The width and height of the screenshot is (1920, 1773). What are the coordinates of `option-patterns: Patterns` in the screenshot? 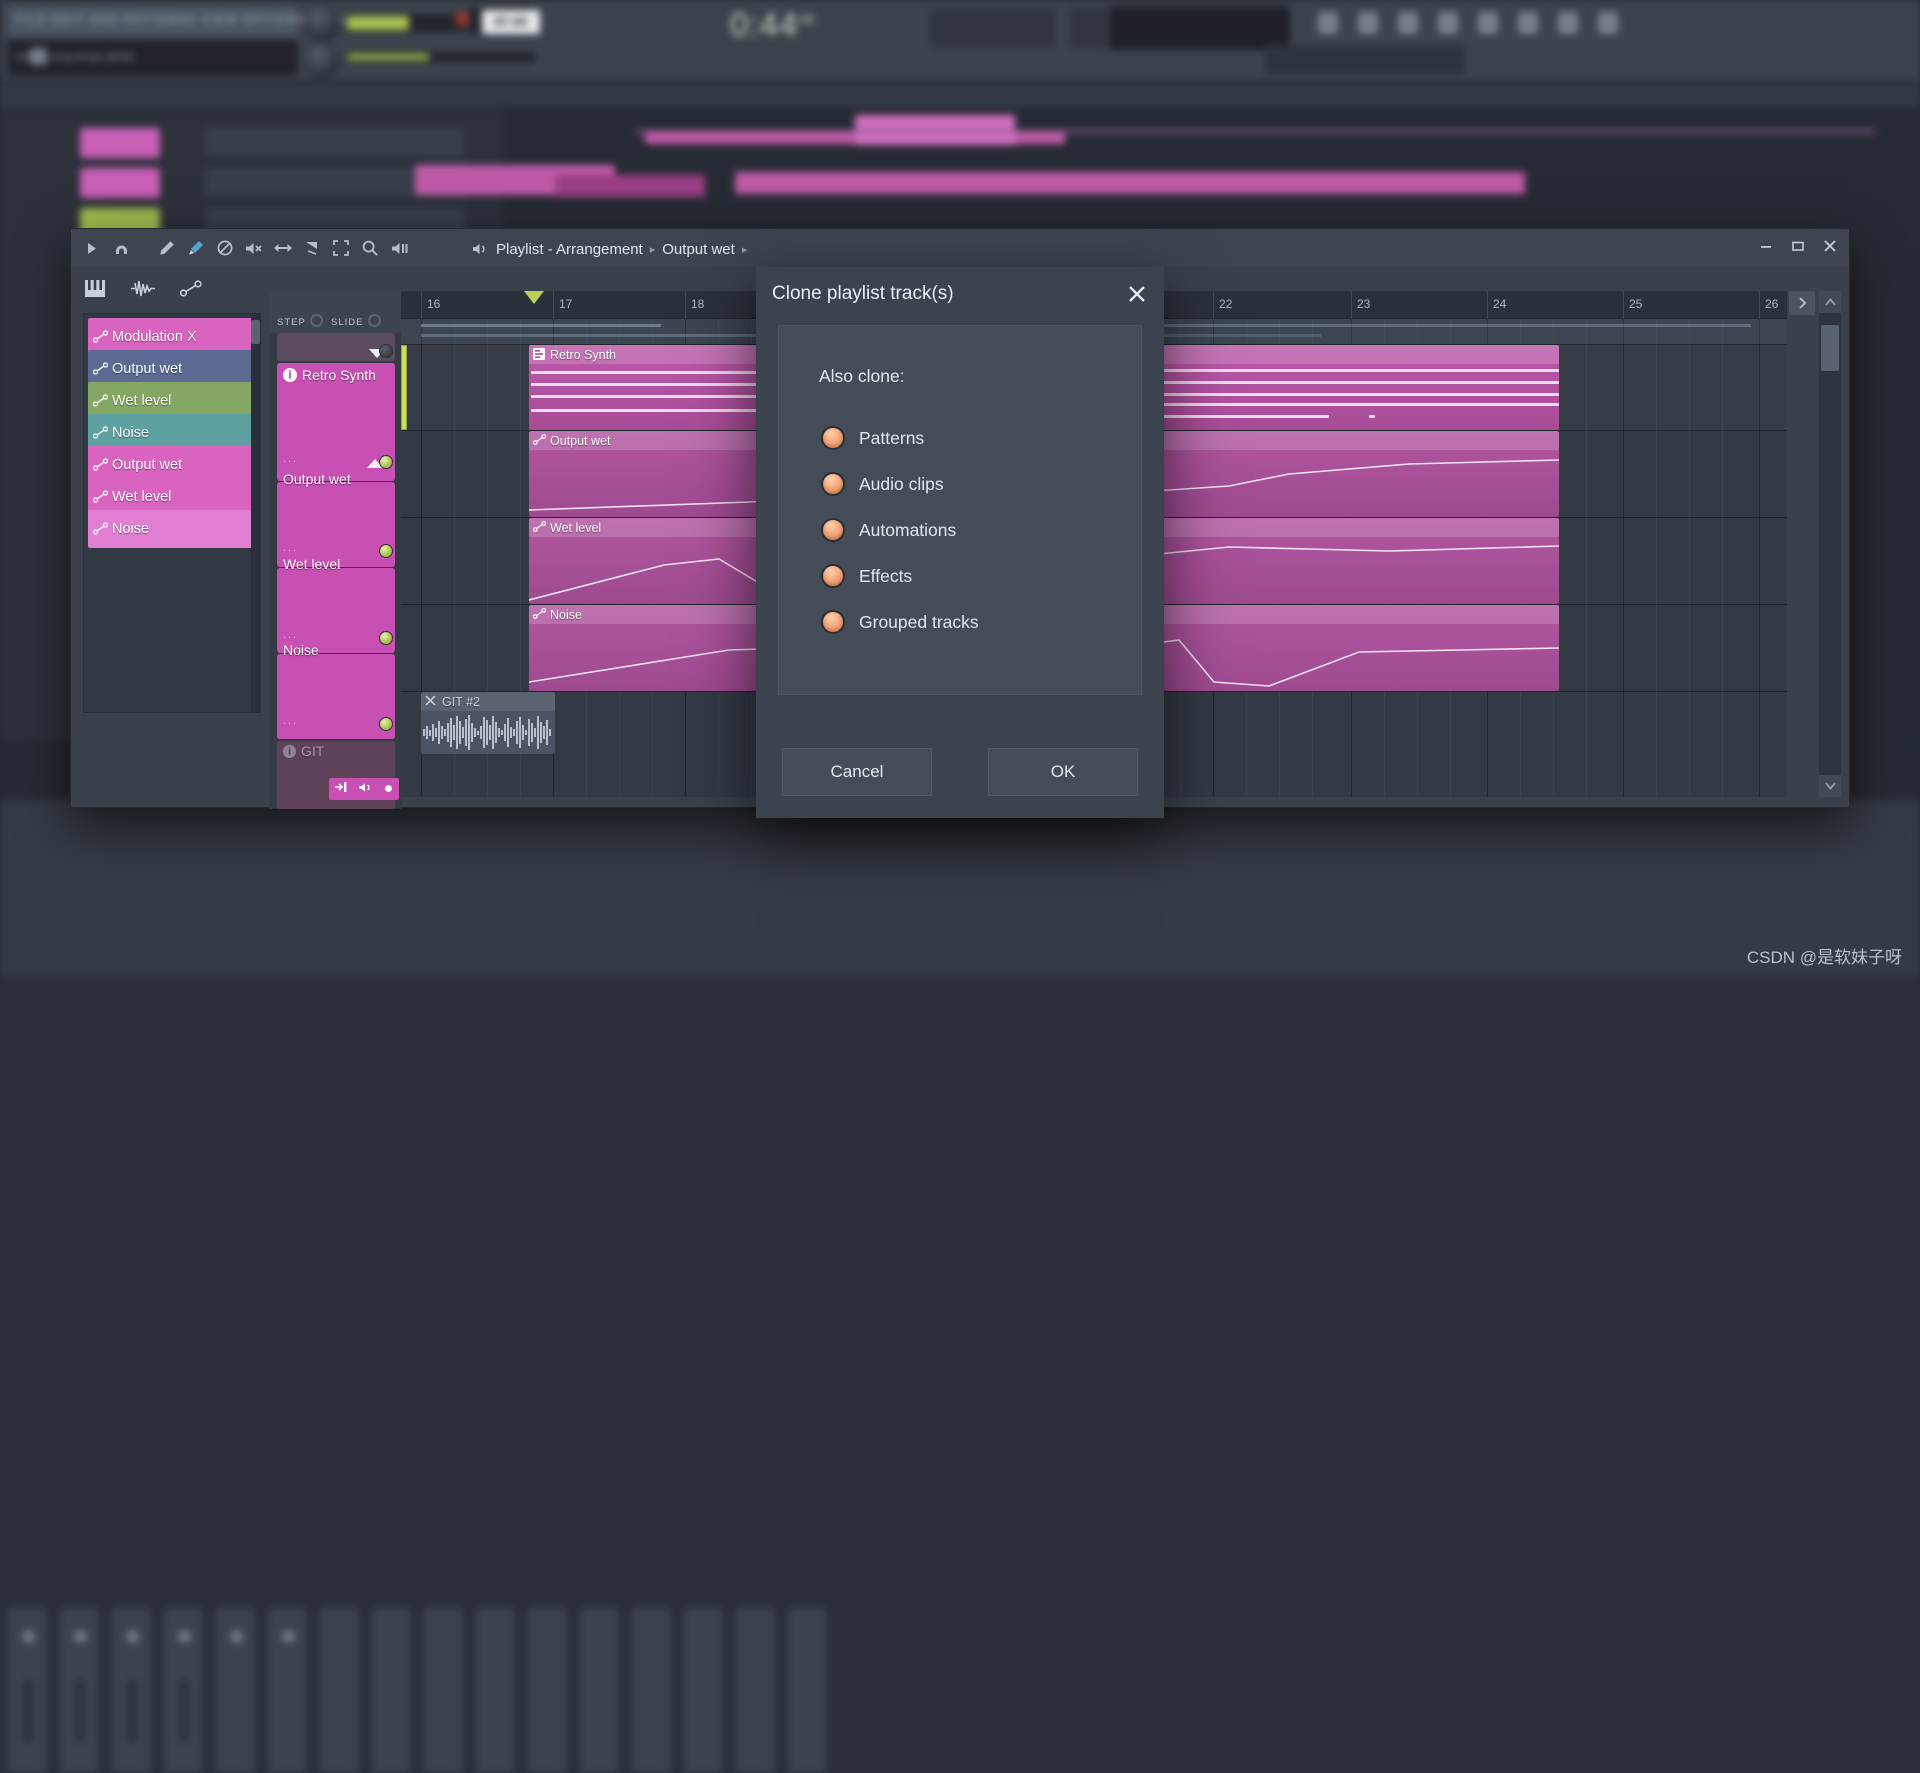 It's located at (872, 438).